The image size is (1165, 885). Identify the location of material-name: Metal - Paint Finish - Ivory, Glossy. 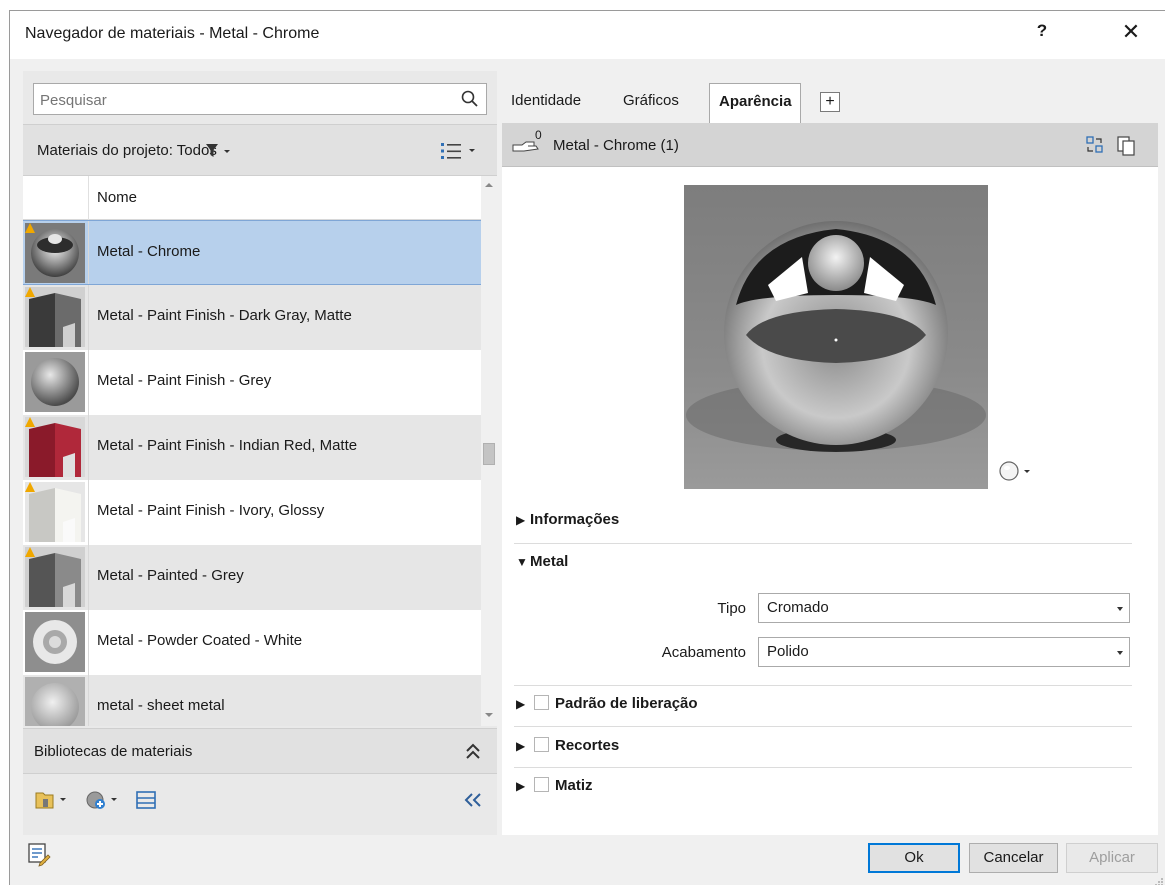
(211, 510).